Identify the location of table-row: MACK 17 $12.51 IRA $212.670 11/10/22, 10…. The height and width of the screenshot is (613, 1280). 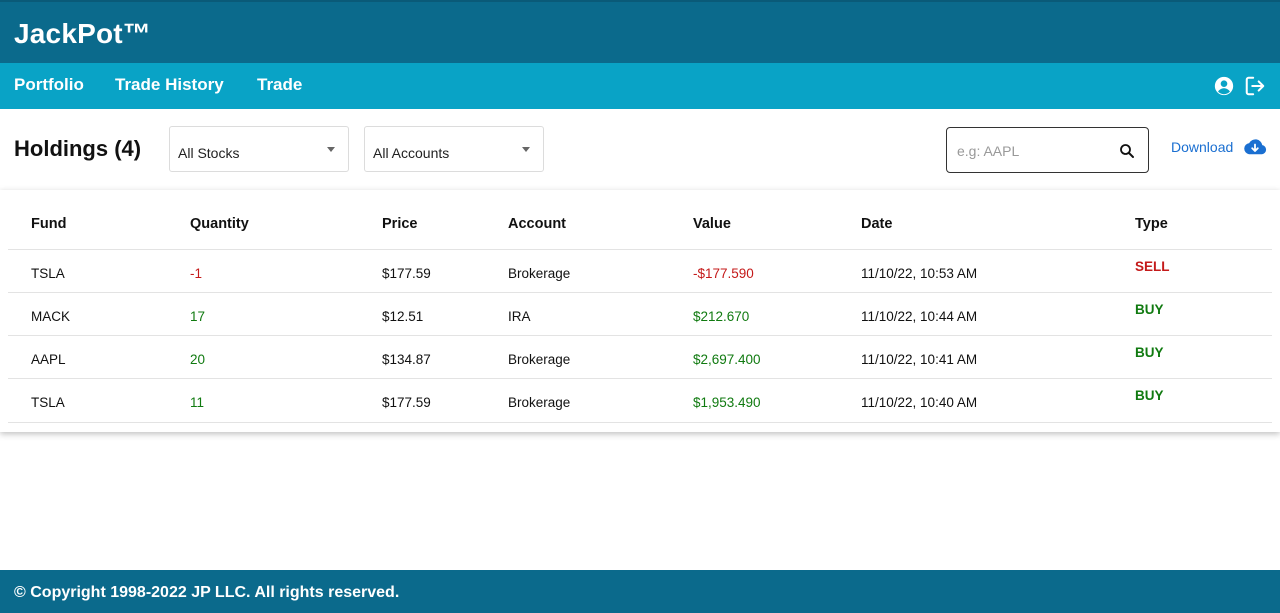
(640, 314).